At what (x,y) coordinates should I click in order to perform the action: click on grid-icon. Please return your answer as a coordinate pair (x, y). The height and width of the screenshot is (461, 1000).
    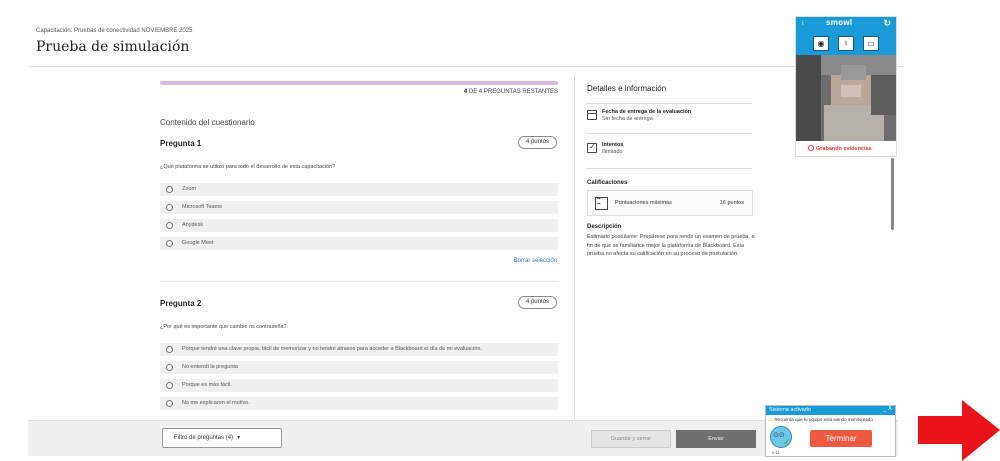
    Looking at the image, I should click on (601, 203).